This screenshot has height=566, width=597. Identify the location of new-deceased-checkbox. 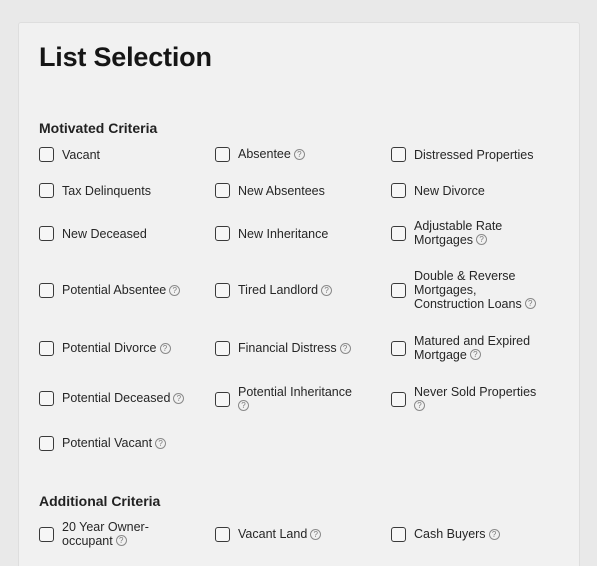
(46, 233).